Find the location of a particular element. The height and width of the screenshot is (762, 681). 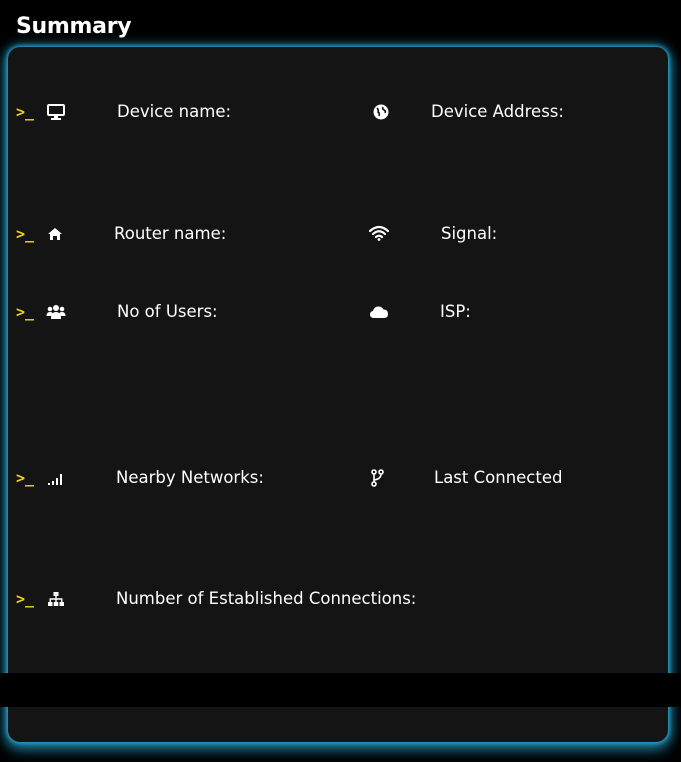

home-icon is located at coordinates (55, 234).